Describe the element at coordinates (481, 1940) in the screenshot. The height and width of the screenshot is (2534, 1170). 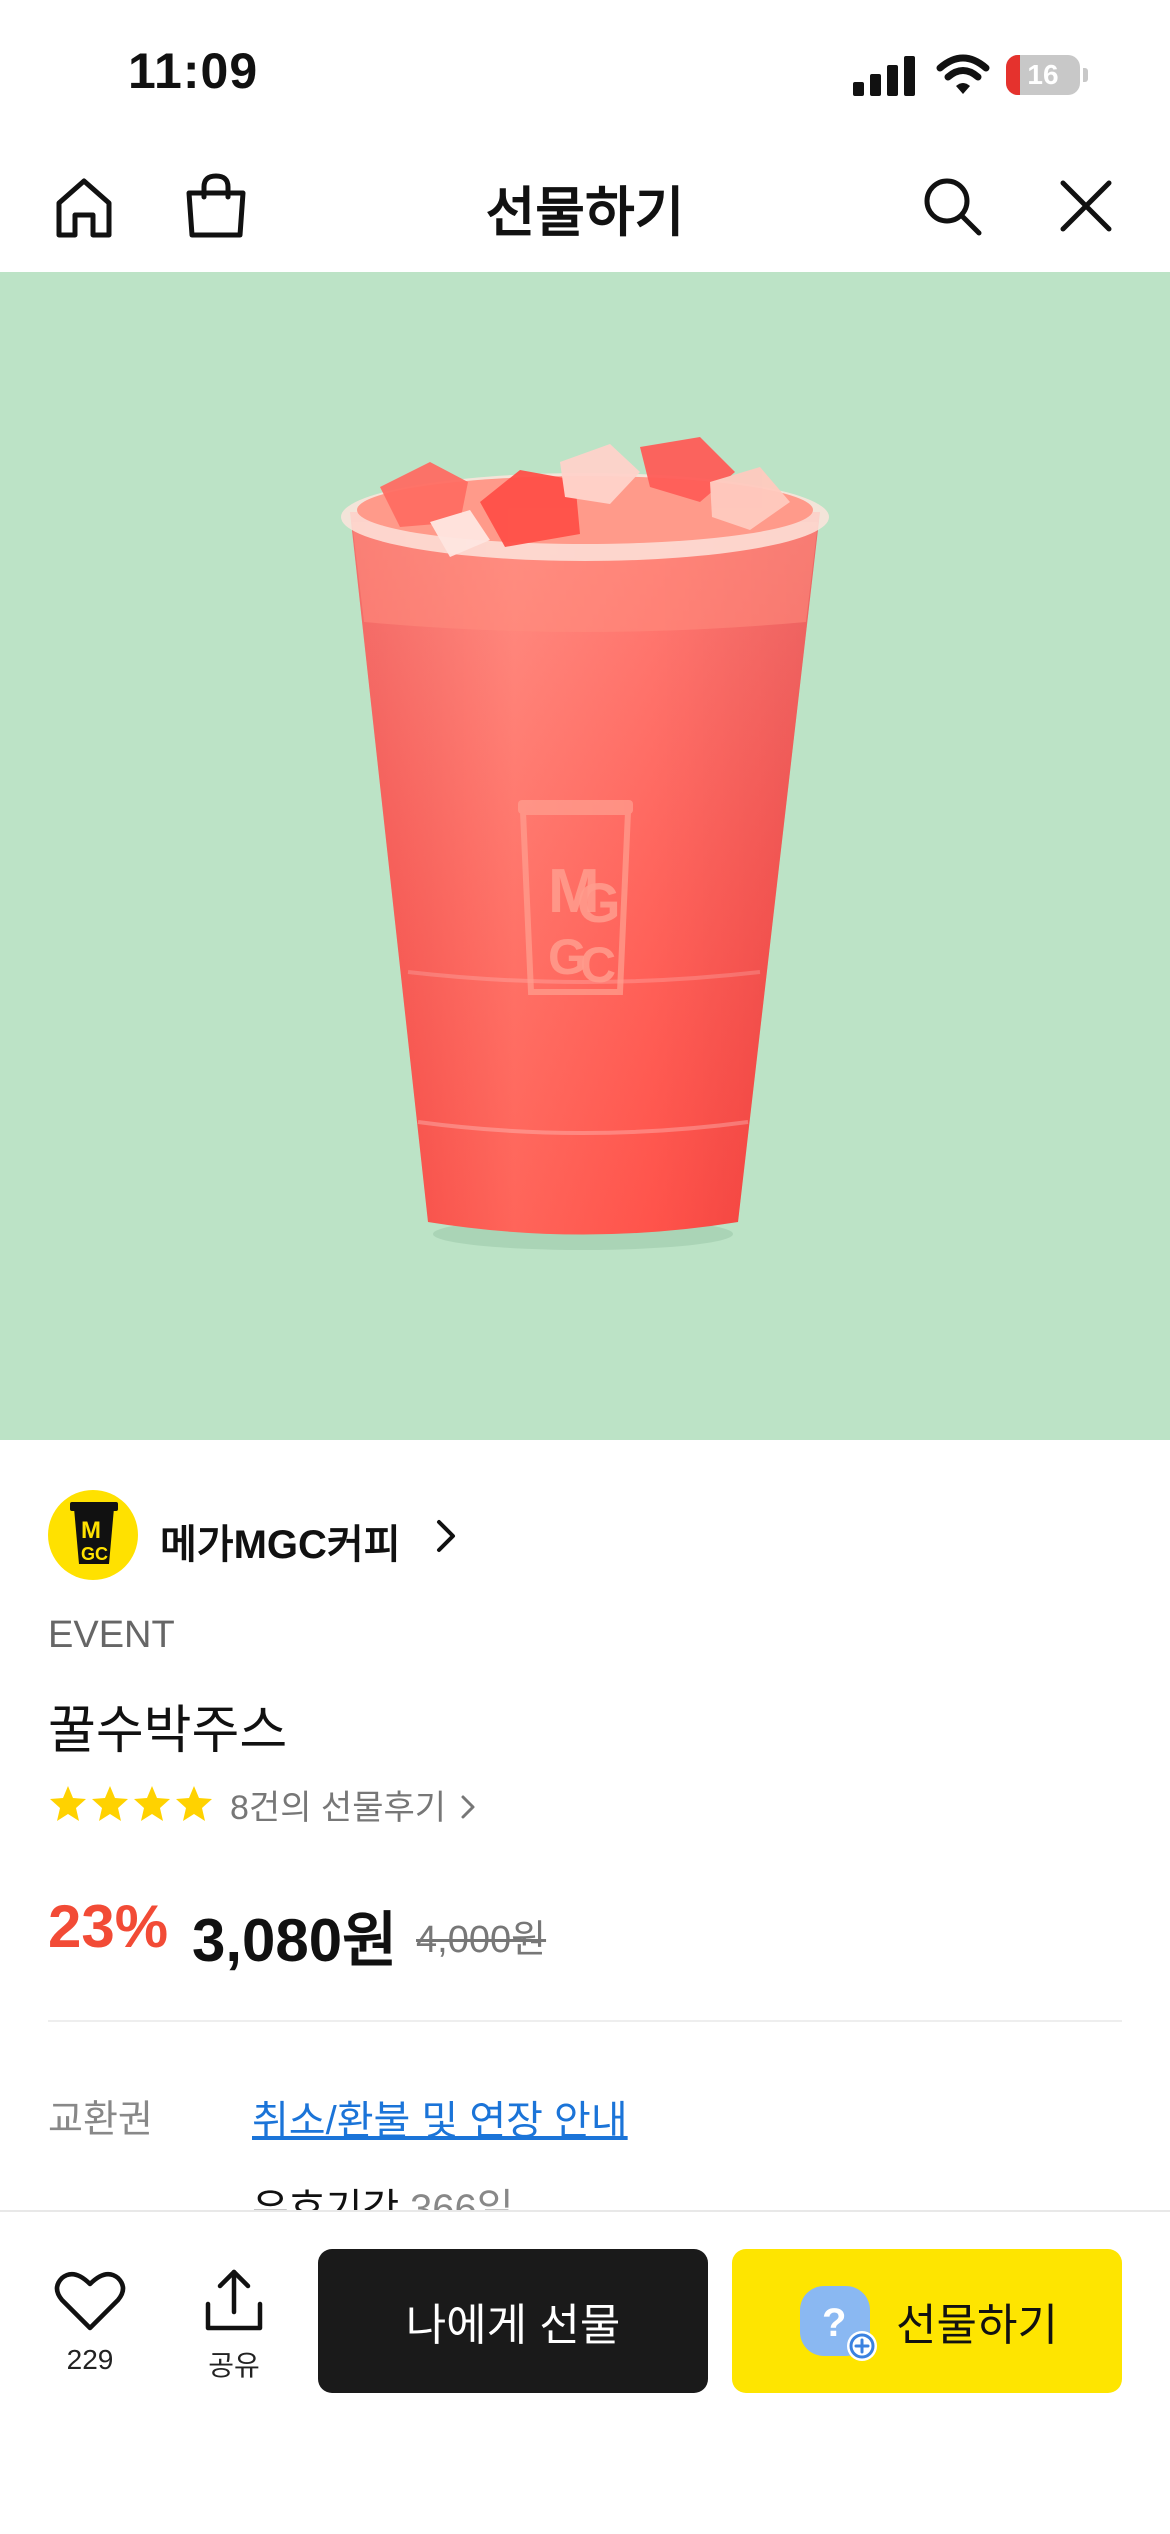
I see `original-price: 4,000원` at that location.